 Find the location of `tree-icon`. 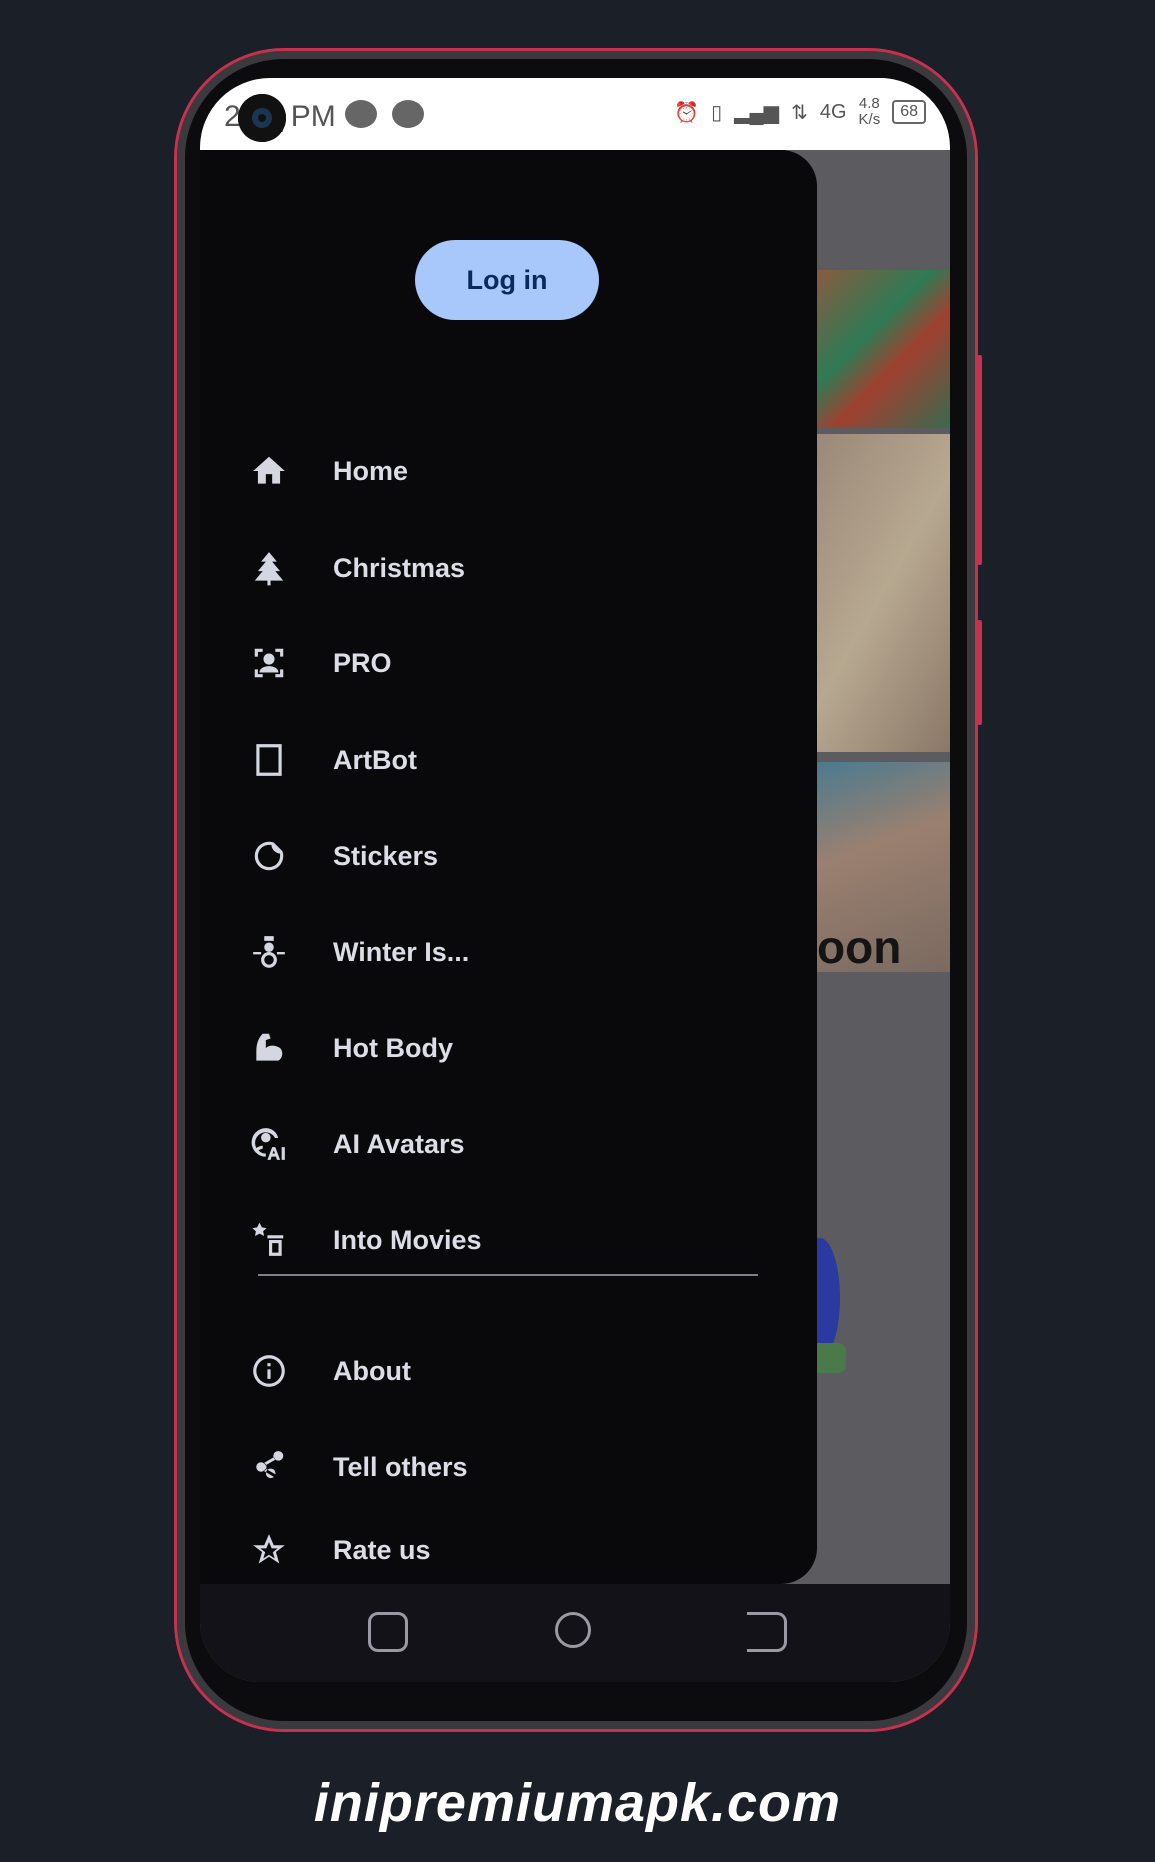

tree-icon is located at coordinates (269, 569).